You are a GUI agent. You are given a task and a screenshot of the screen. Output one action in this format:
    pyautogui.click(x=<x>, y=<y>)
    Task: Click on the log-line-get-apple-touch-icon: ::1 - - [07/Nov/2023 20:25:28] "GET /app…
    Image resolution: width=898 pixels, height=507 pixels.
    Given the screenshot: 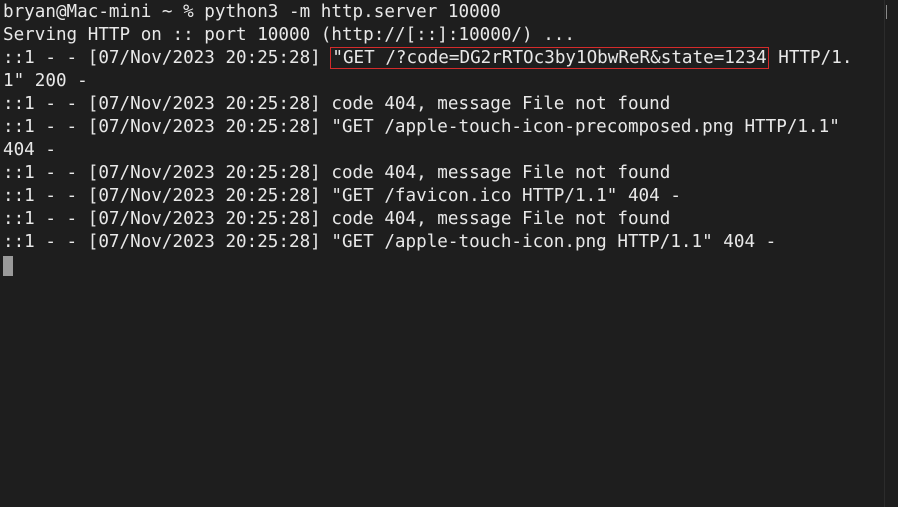 What is the action you would take?
    pyautogui.click(x=390, y=242)
    